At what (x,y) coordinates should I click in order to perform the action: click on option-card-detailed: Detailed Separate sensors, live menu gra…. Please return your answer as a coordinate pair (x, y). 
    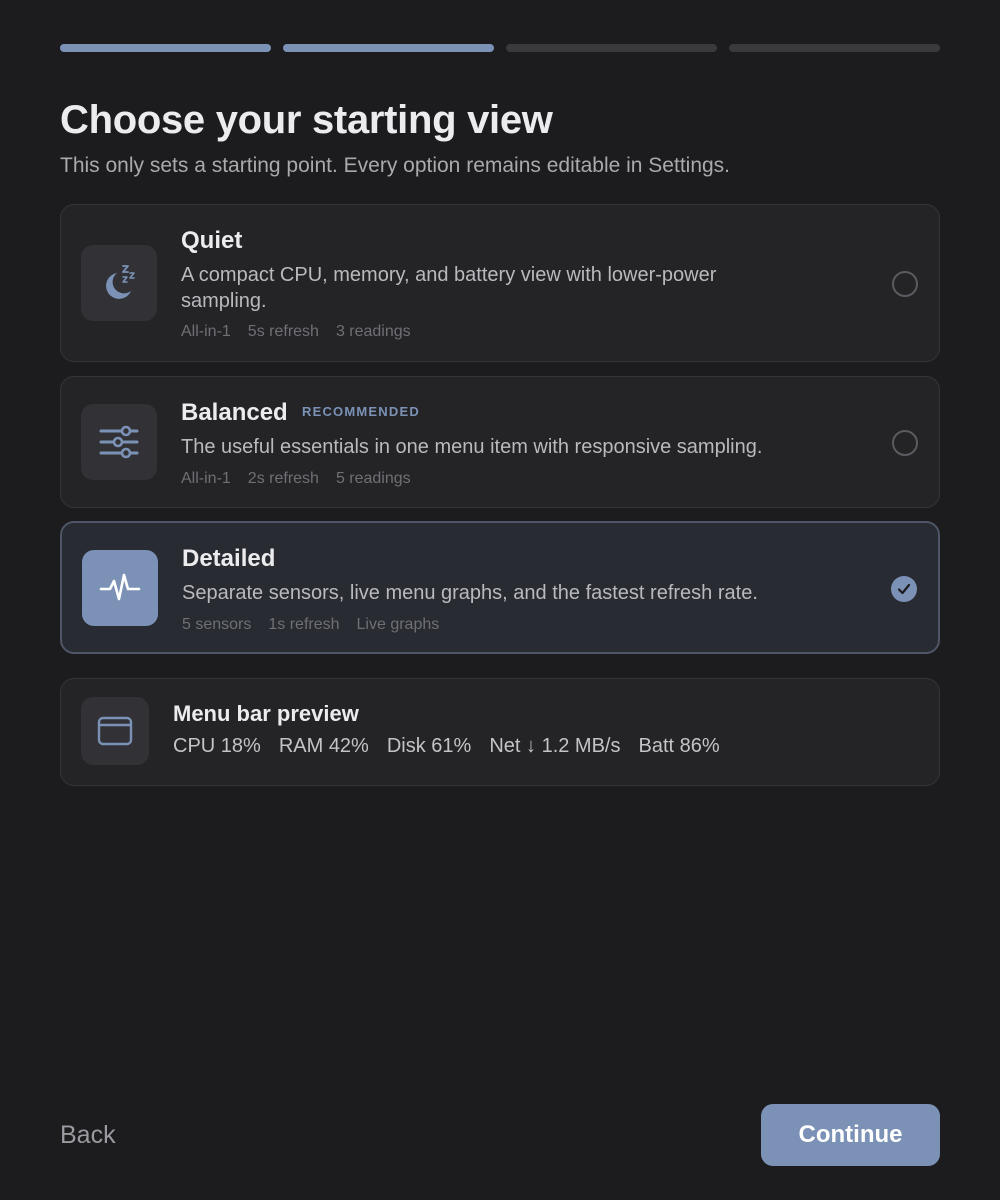
    Looking at the image, I should click on (500, 587).